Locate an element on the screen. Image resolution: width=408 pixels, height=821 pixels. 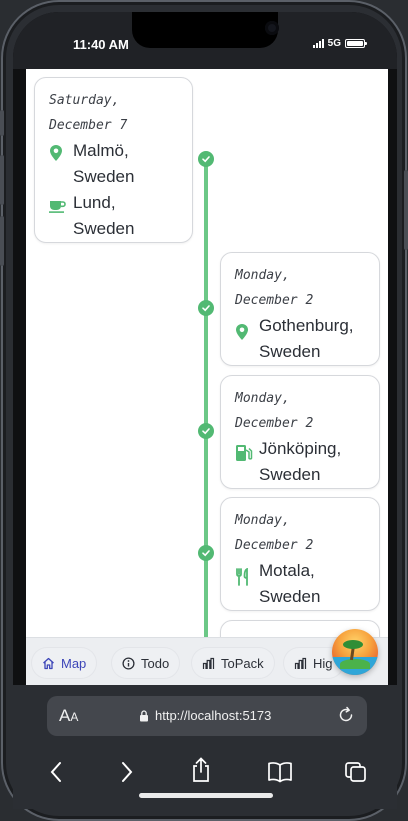
location-item: Motala, Sweden is located at coordinates (302, 584).